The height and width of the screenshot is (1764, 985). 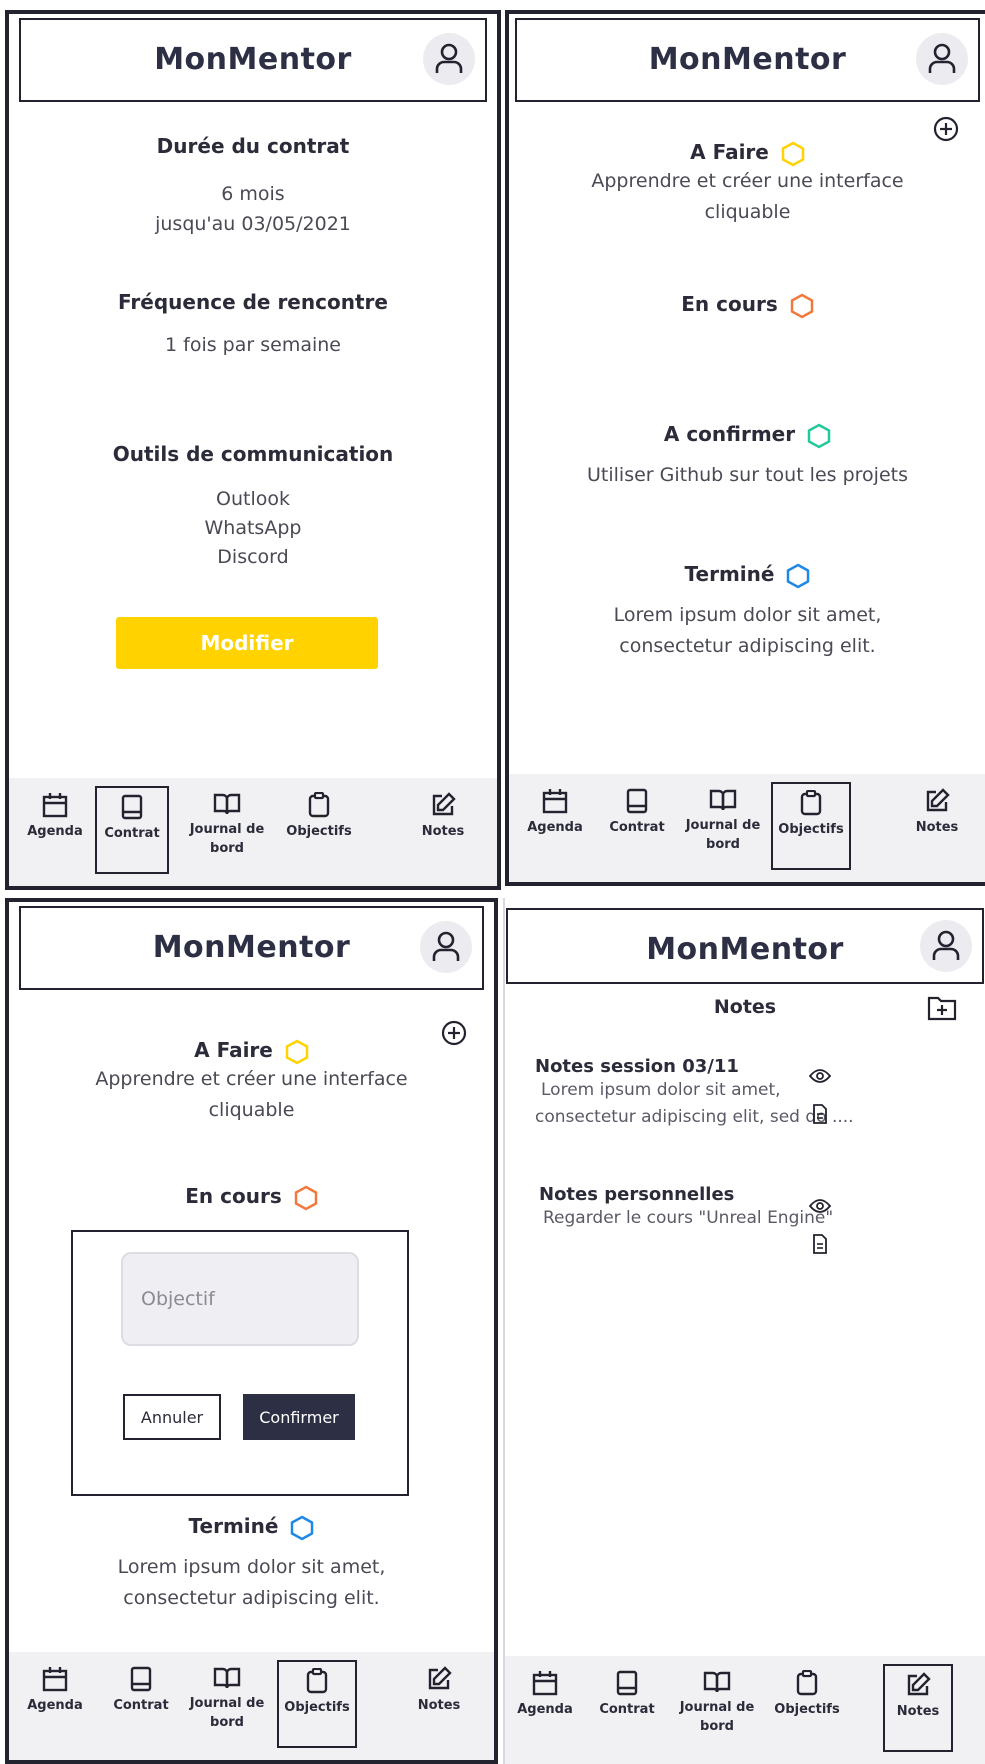 What do you see at coordinates (253, 224) in the screenshot?
I see `duree-until: jusqu'au 03/05/2021` at bounding box center [253, 224].